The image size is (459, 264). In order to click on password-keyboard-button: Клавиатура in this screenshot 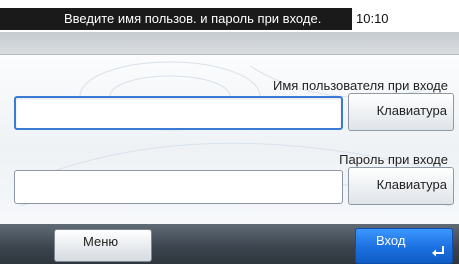, I will do `click(401, 186)`.